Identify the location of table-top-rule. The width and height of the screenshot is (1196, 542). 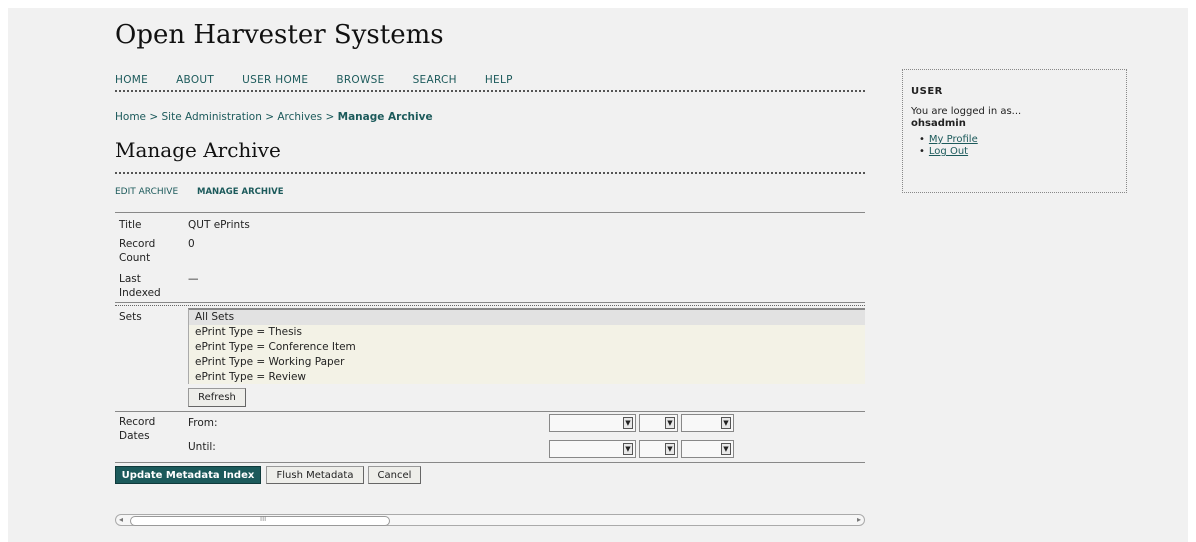
(490, 212).